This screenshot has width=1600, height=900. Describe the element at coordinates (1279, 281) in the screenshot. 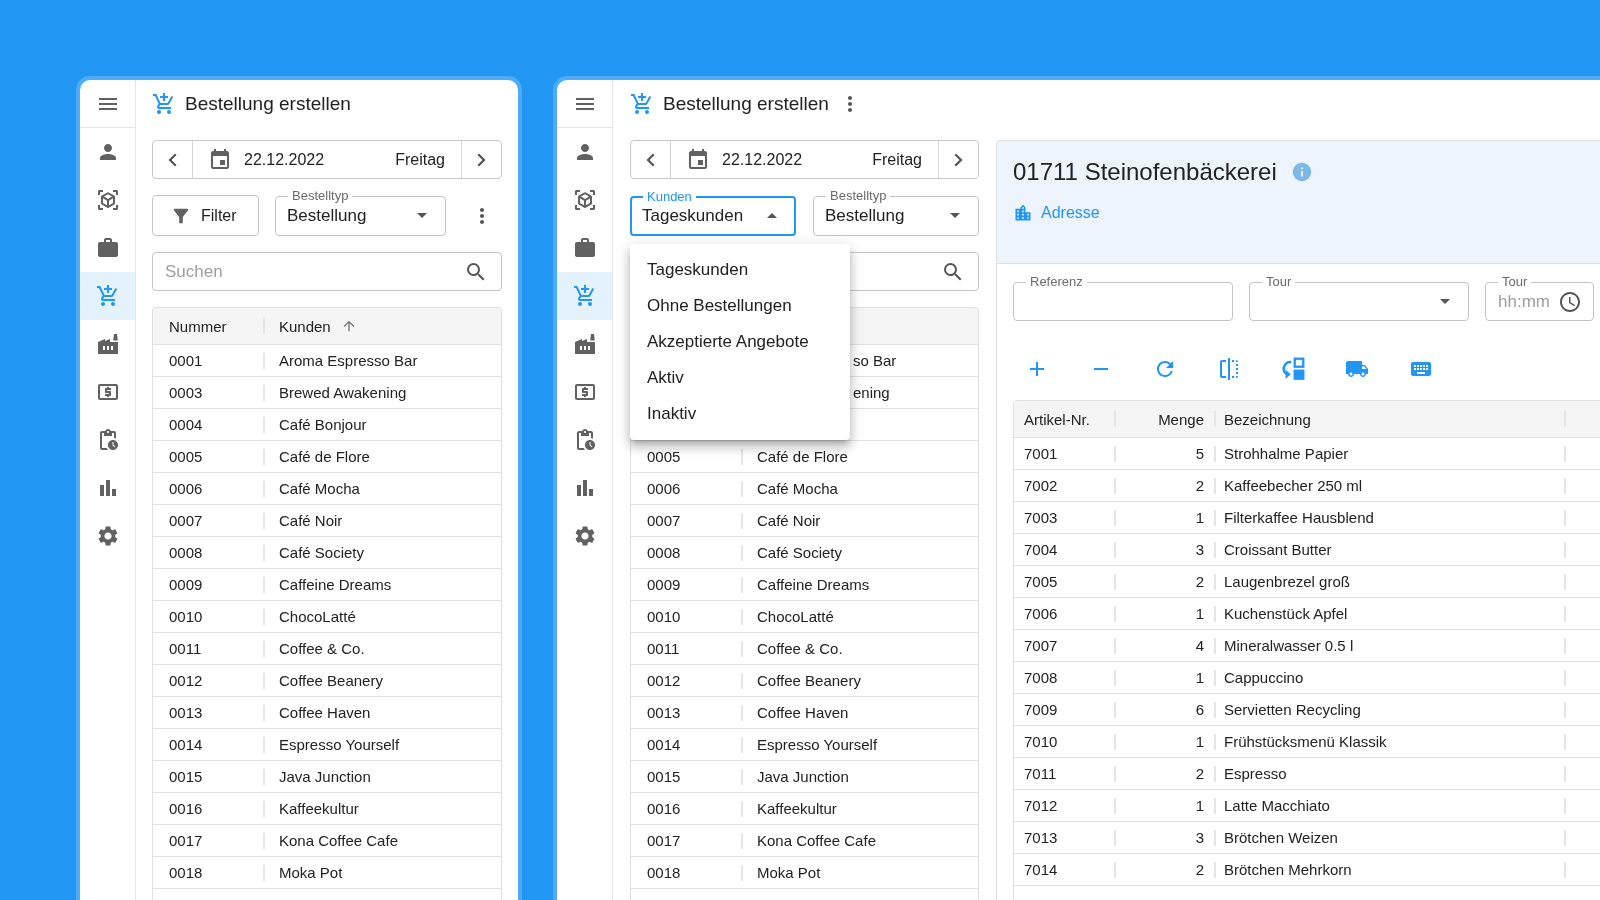

I see `field-label: Tour` at that location.